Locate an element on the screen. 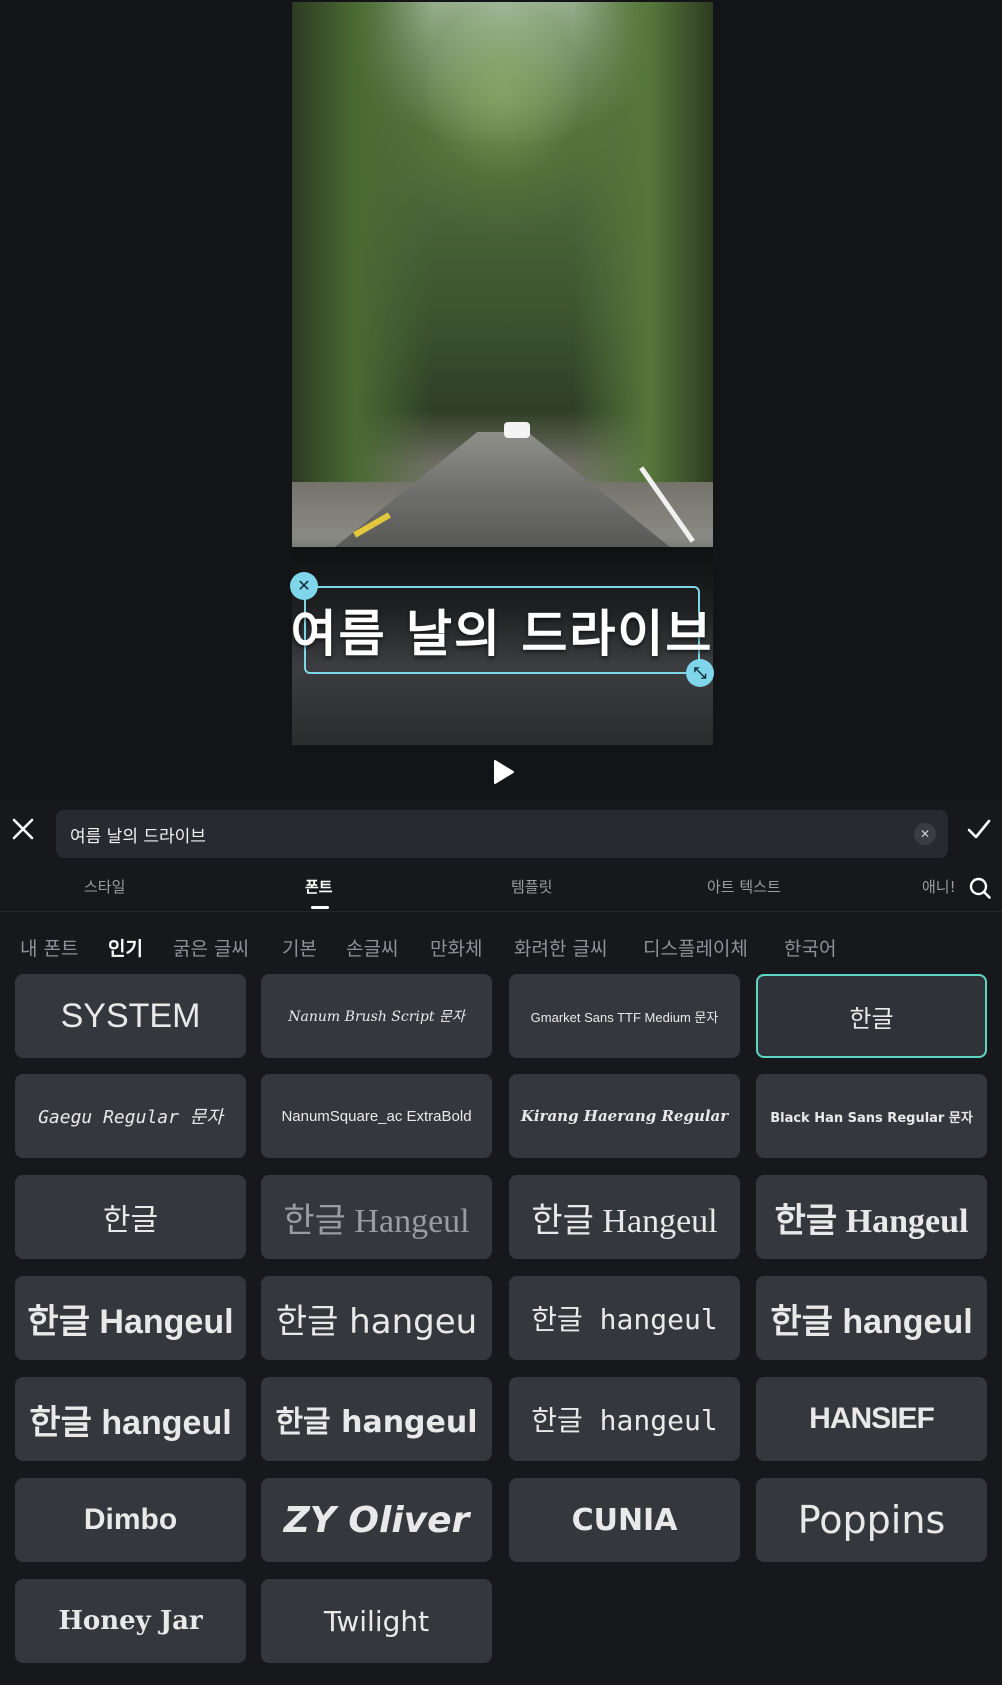 The height and width of the screenshot is (1685, 1002). resize-handle-icon: ⤡ is located at coordinates (700, 673).